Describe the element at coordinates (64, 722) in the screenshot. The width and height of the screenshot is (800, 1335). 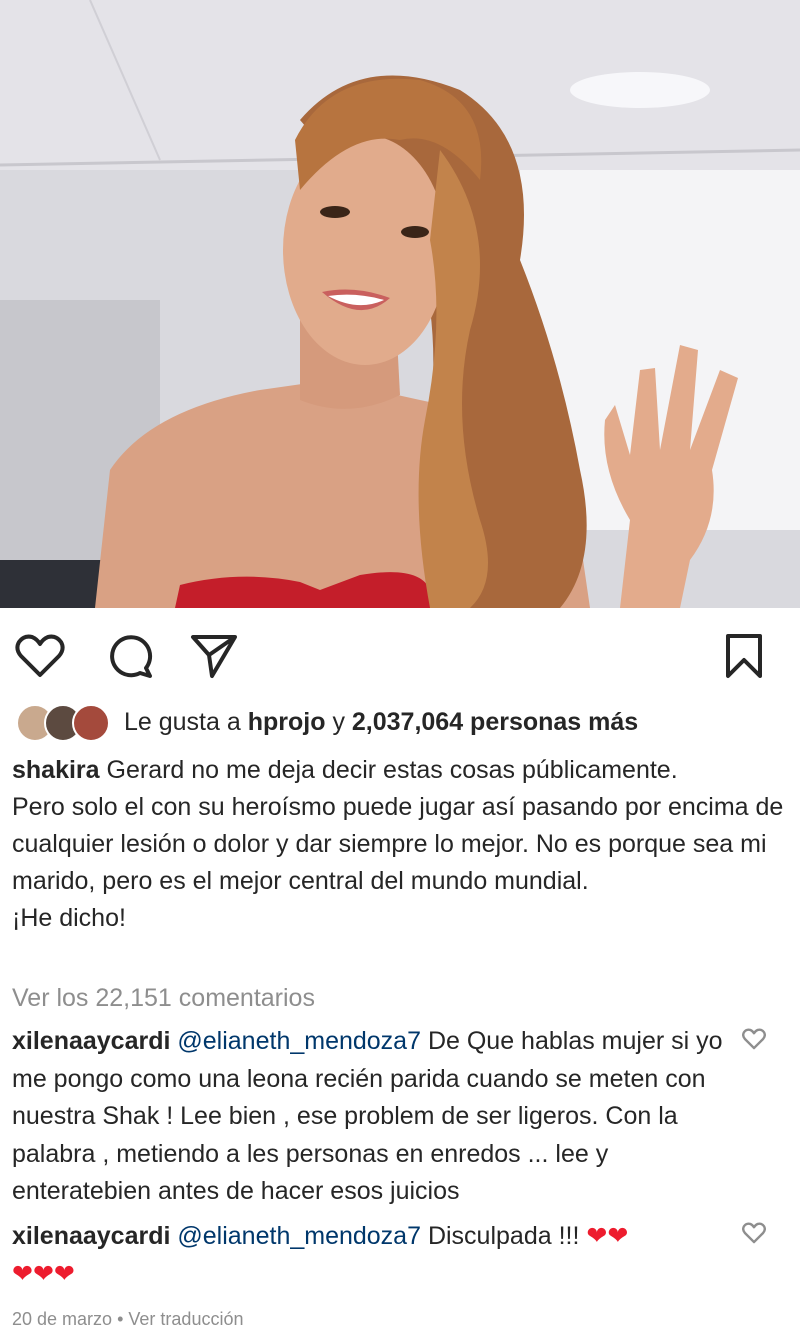
I see `liker-avatars` at that location.